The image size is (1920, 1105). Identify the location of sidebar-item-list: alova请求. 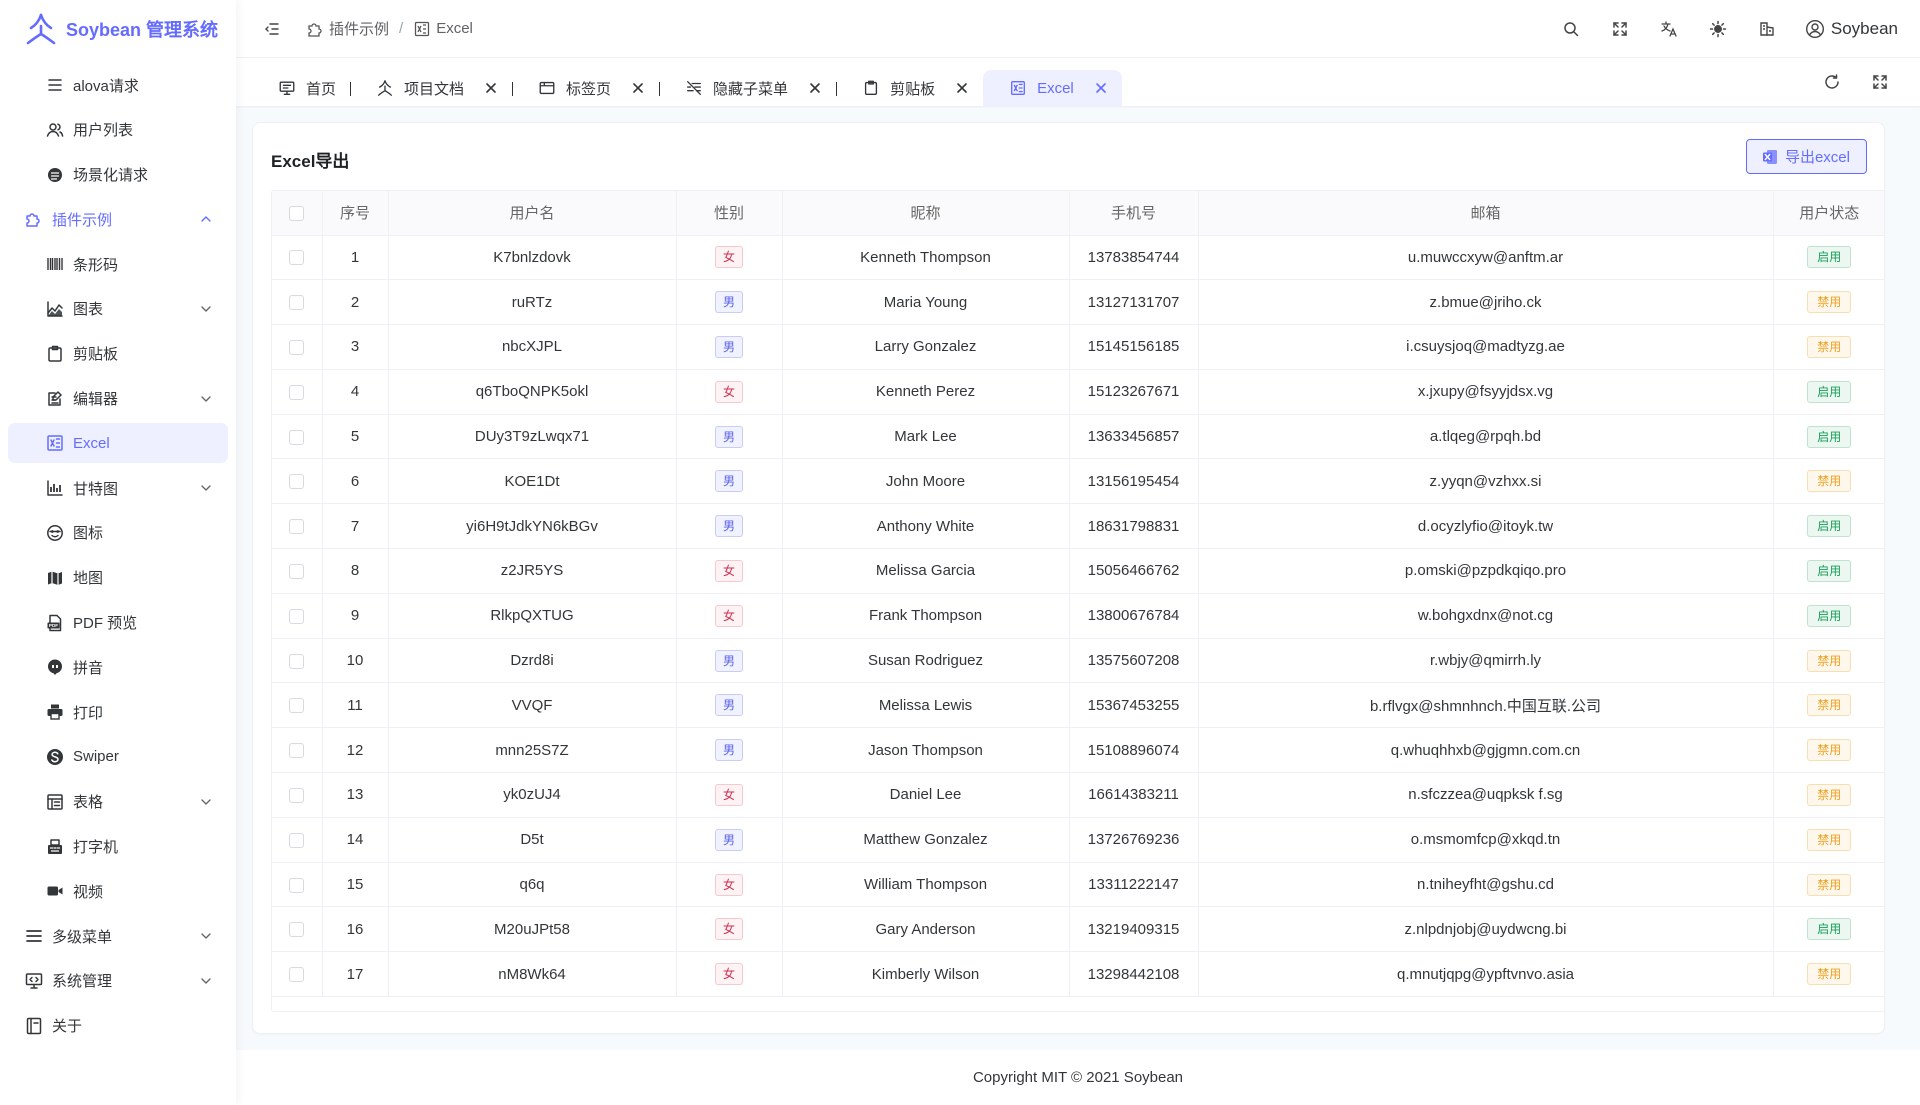
(118, 85).